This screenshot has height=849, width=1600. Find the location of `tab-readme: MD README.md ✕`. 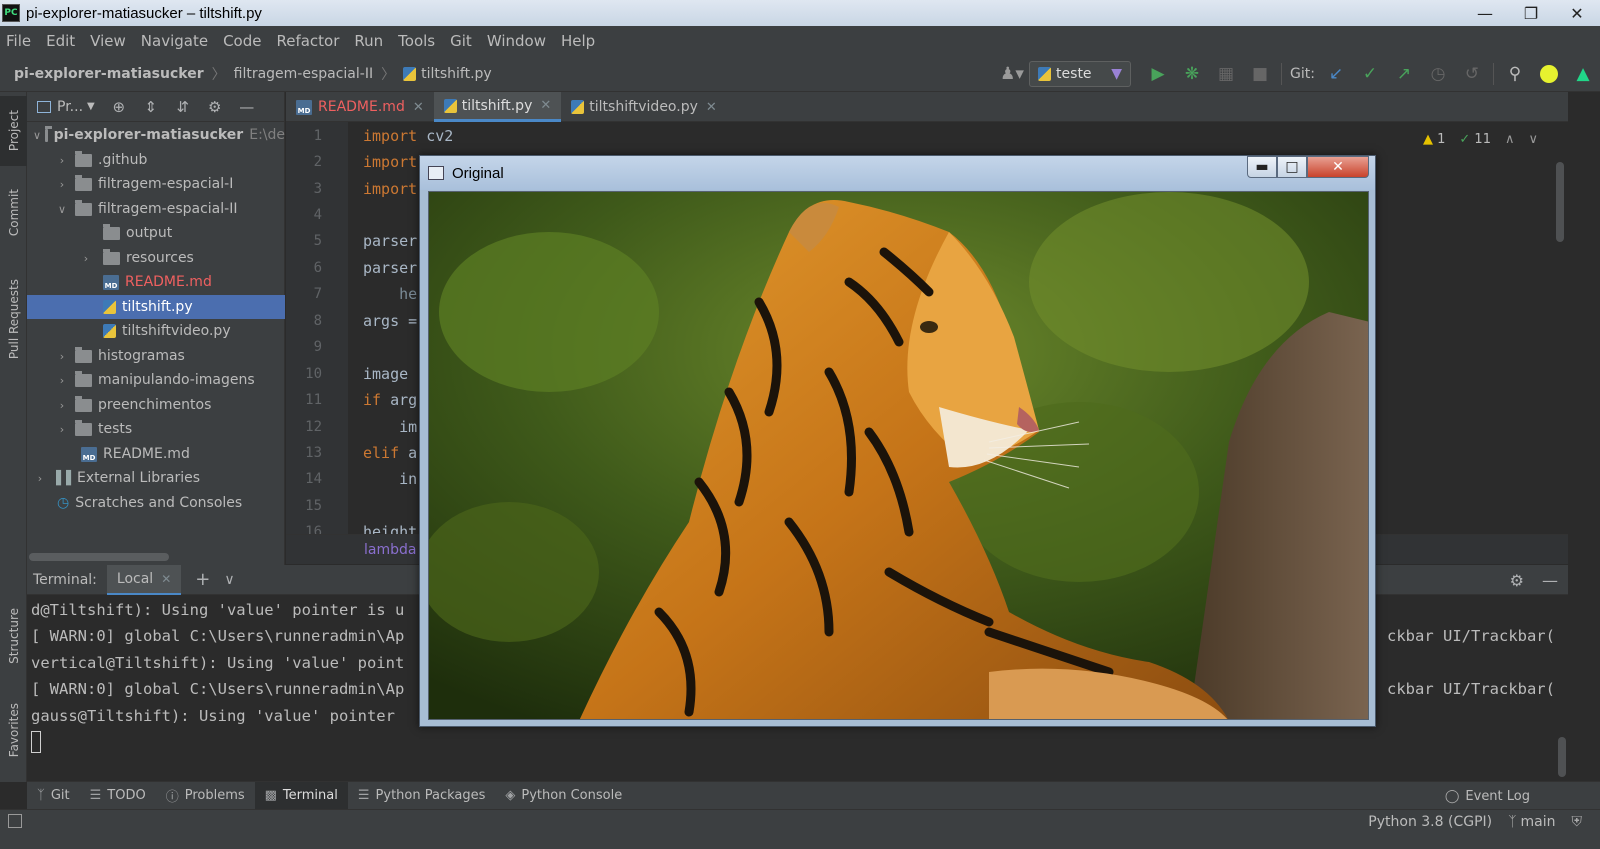

tab-readme: MD README.md ✕ is located at coordinates (360, 107).